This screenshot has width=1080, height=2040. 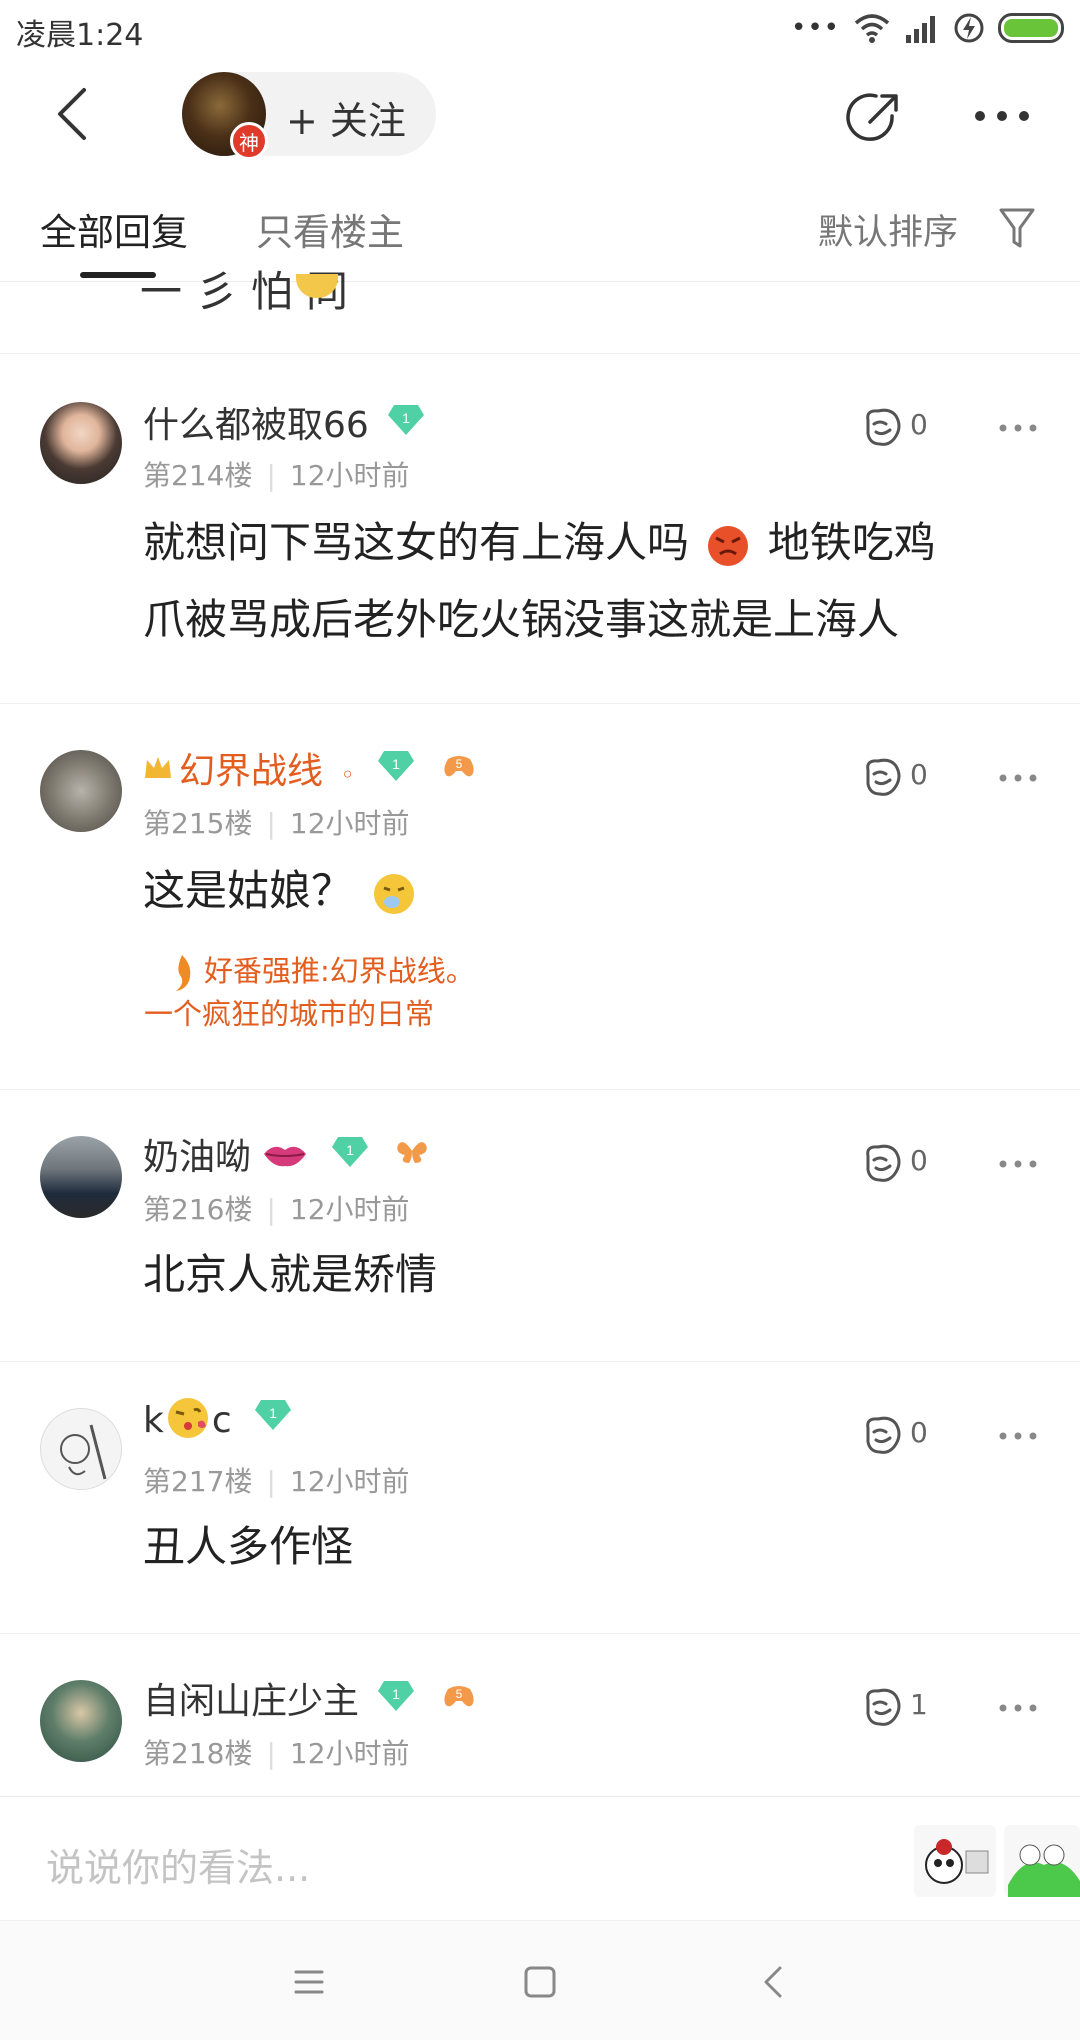 What do you see at coordinates (872, 28) in the screenshot?
I see `wifi-icon` at bounding box center [872, 28].